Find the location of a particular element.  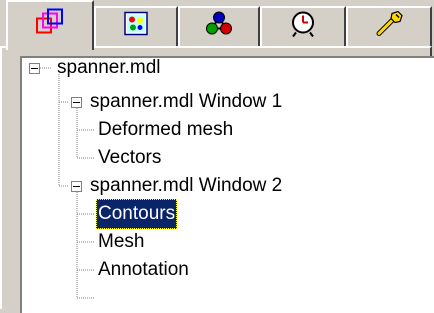

tree-node-label: Contours is located at coordinates (137, 213).